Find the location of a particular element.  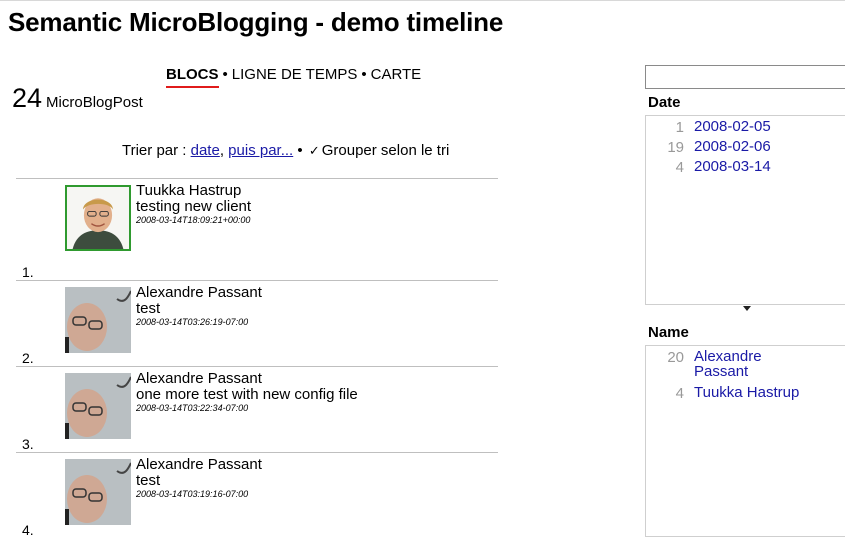

result-type-label: MicroBlogPost is located at coordinates (94, 102).